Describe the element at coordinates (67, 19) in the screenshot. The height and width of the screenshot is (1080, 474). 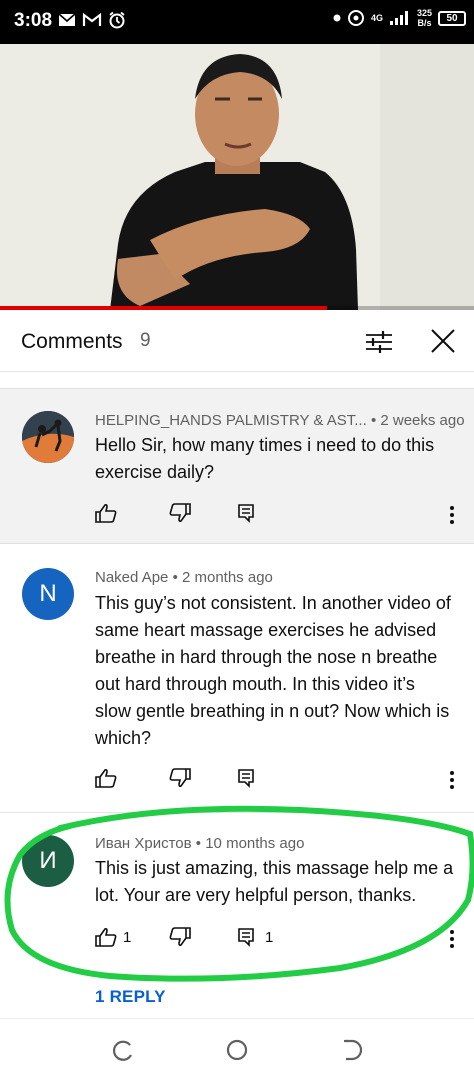
I see `message-icon` at that location.